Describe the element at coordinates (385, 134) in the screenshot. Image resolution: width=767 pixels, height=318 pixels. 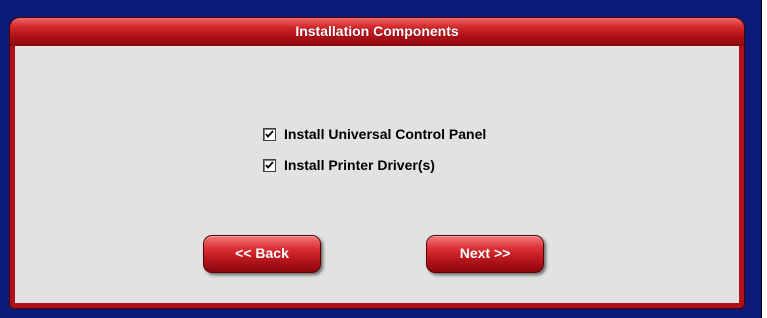
I see `option-label: Install Universal Control Panel` at that location.